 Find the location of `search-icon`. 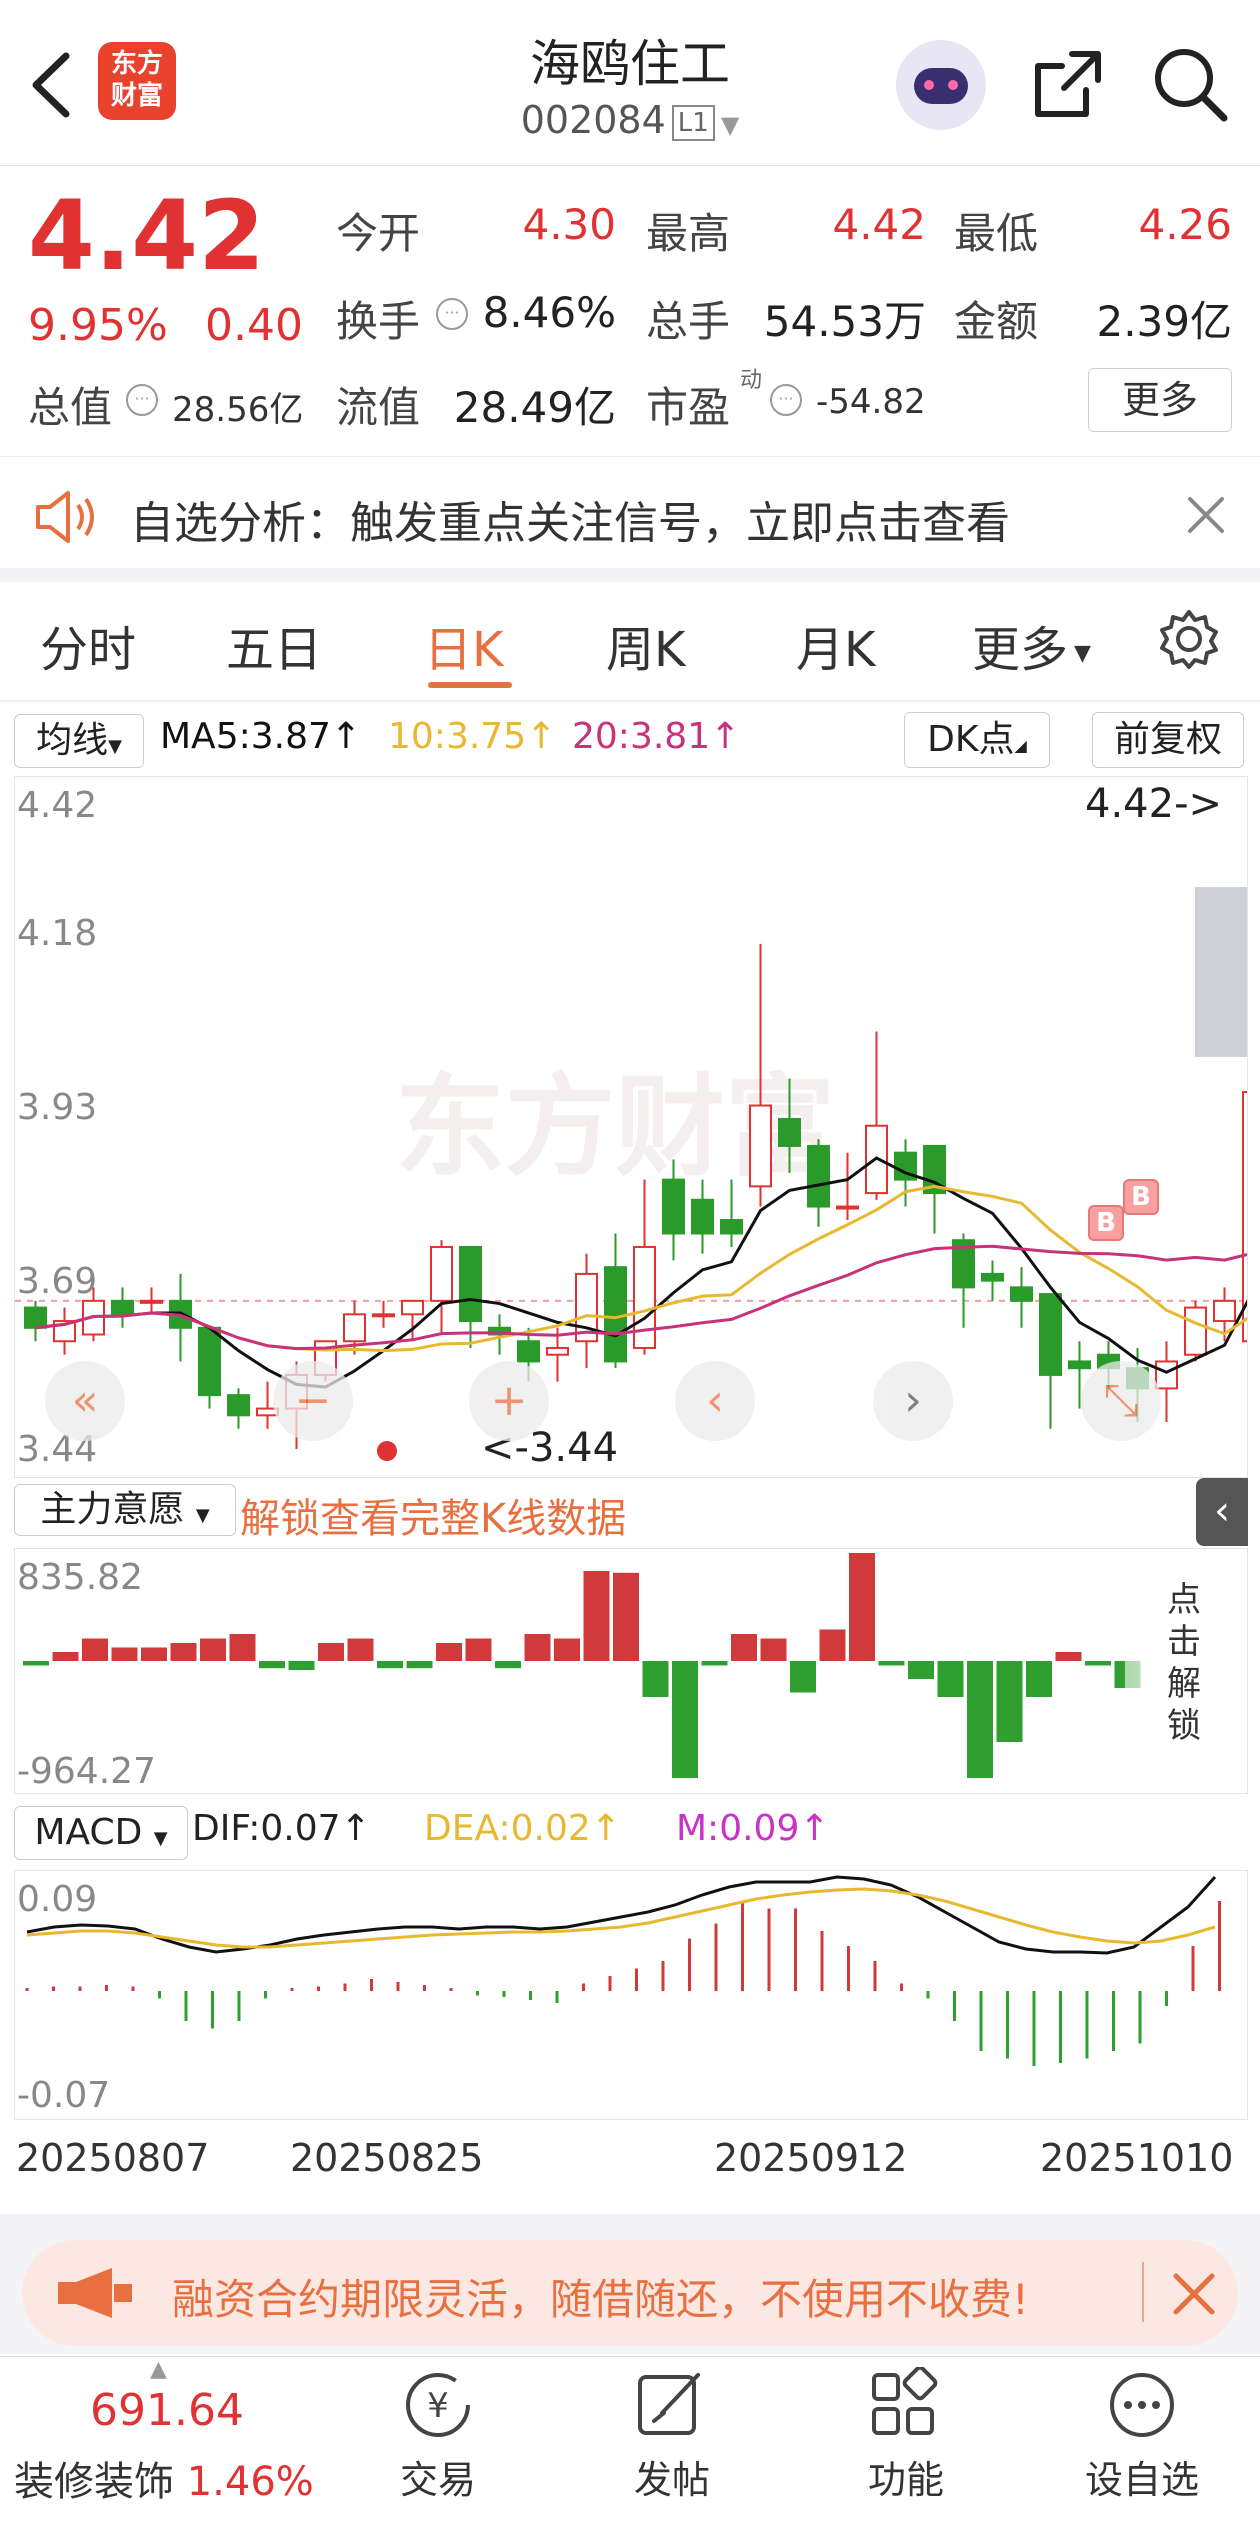

search-icon is located at coordinates (1190, 84).